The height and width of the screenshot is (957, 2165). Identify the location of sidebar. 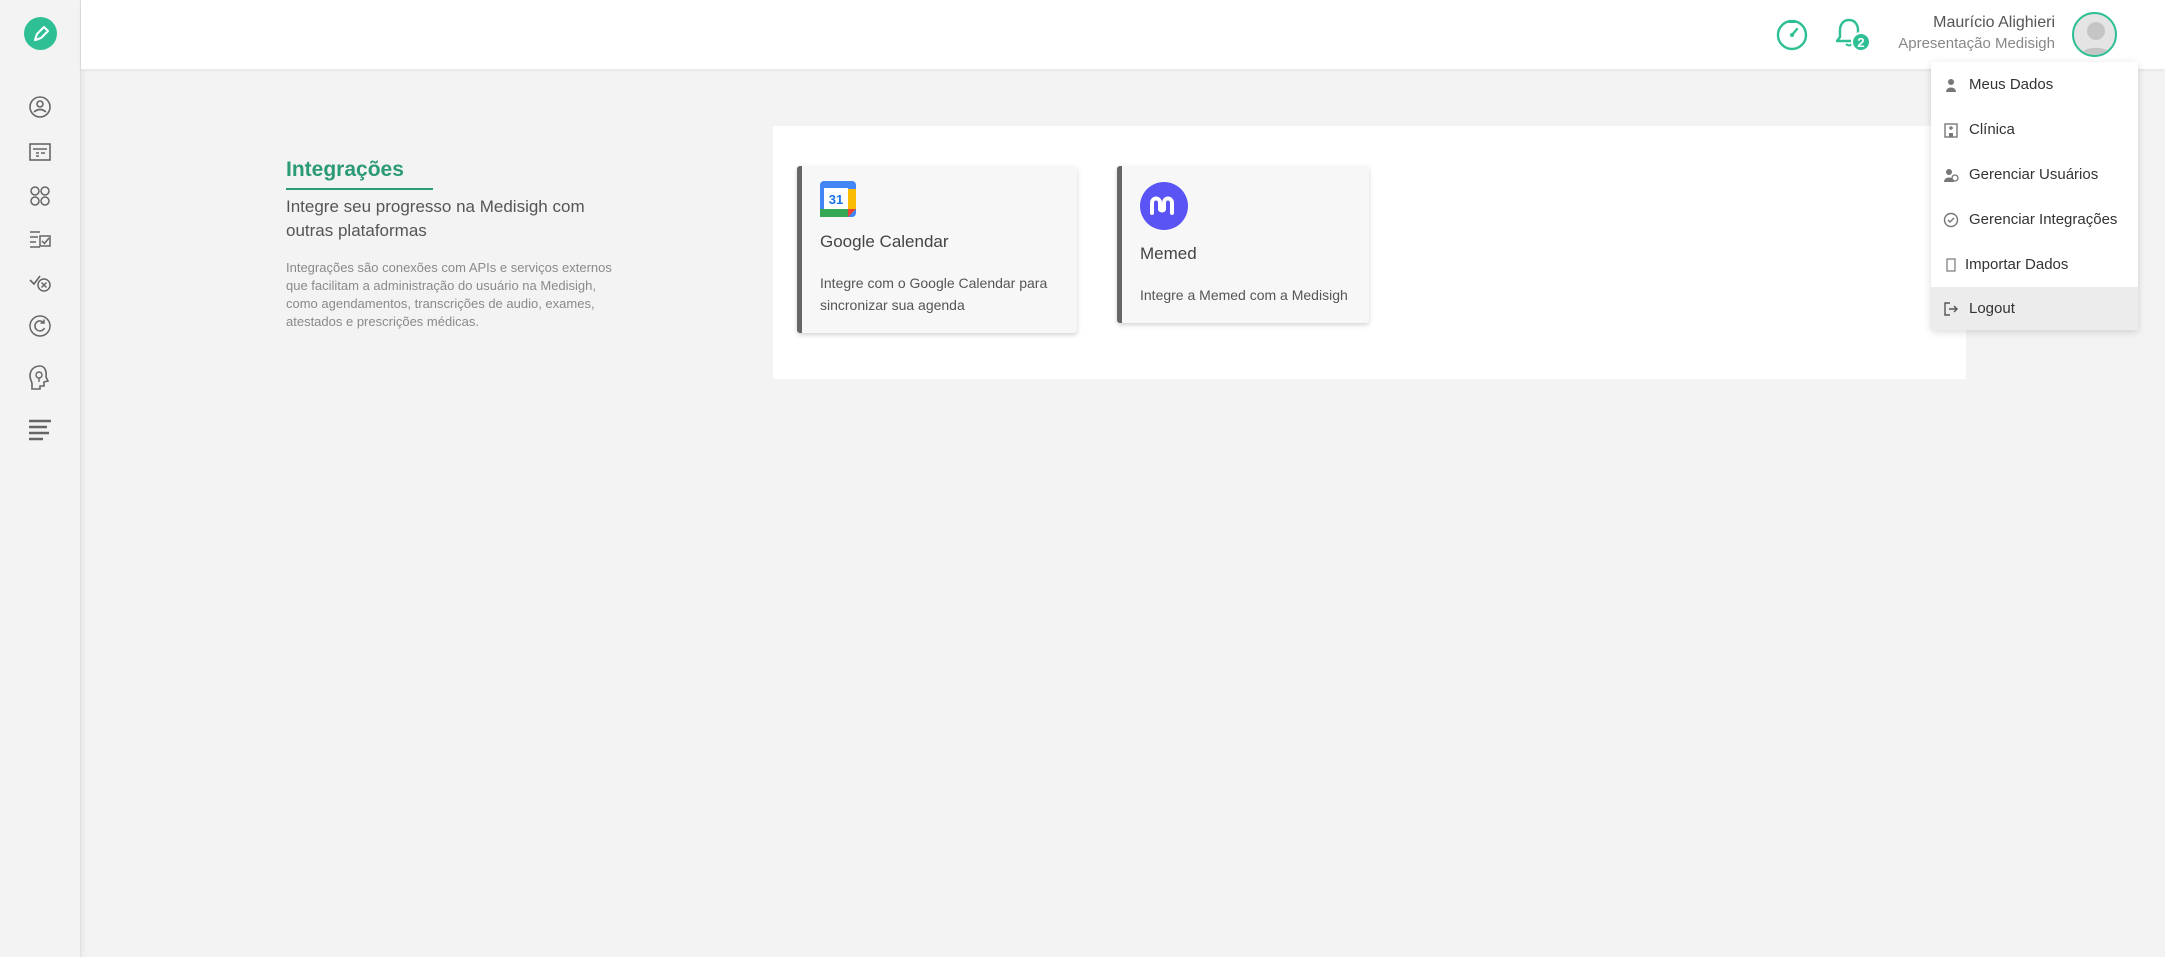
(40, 478).